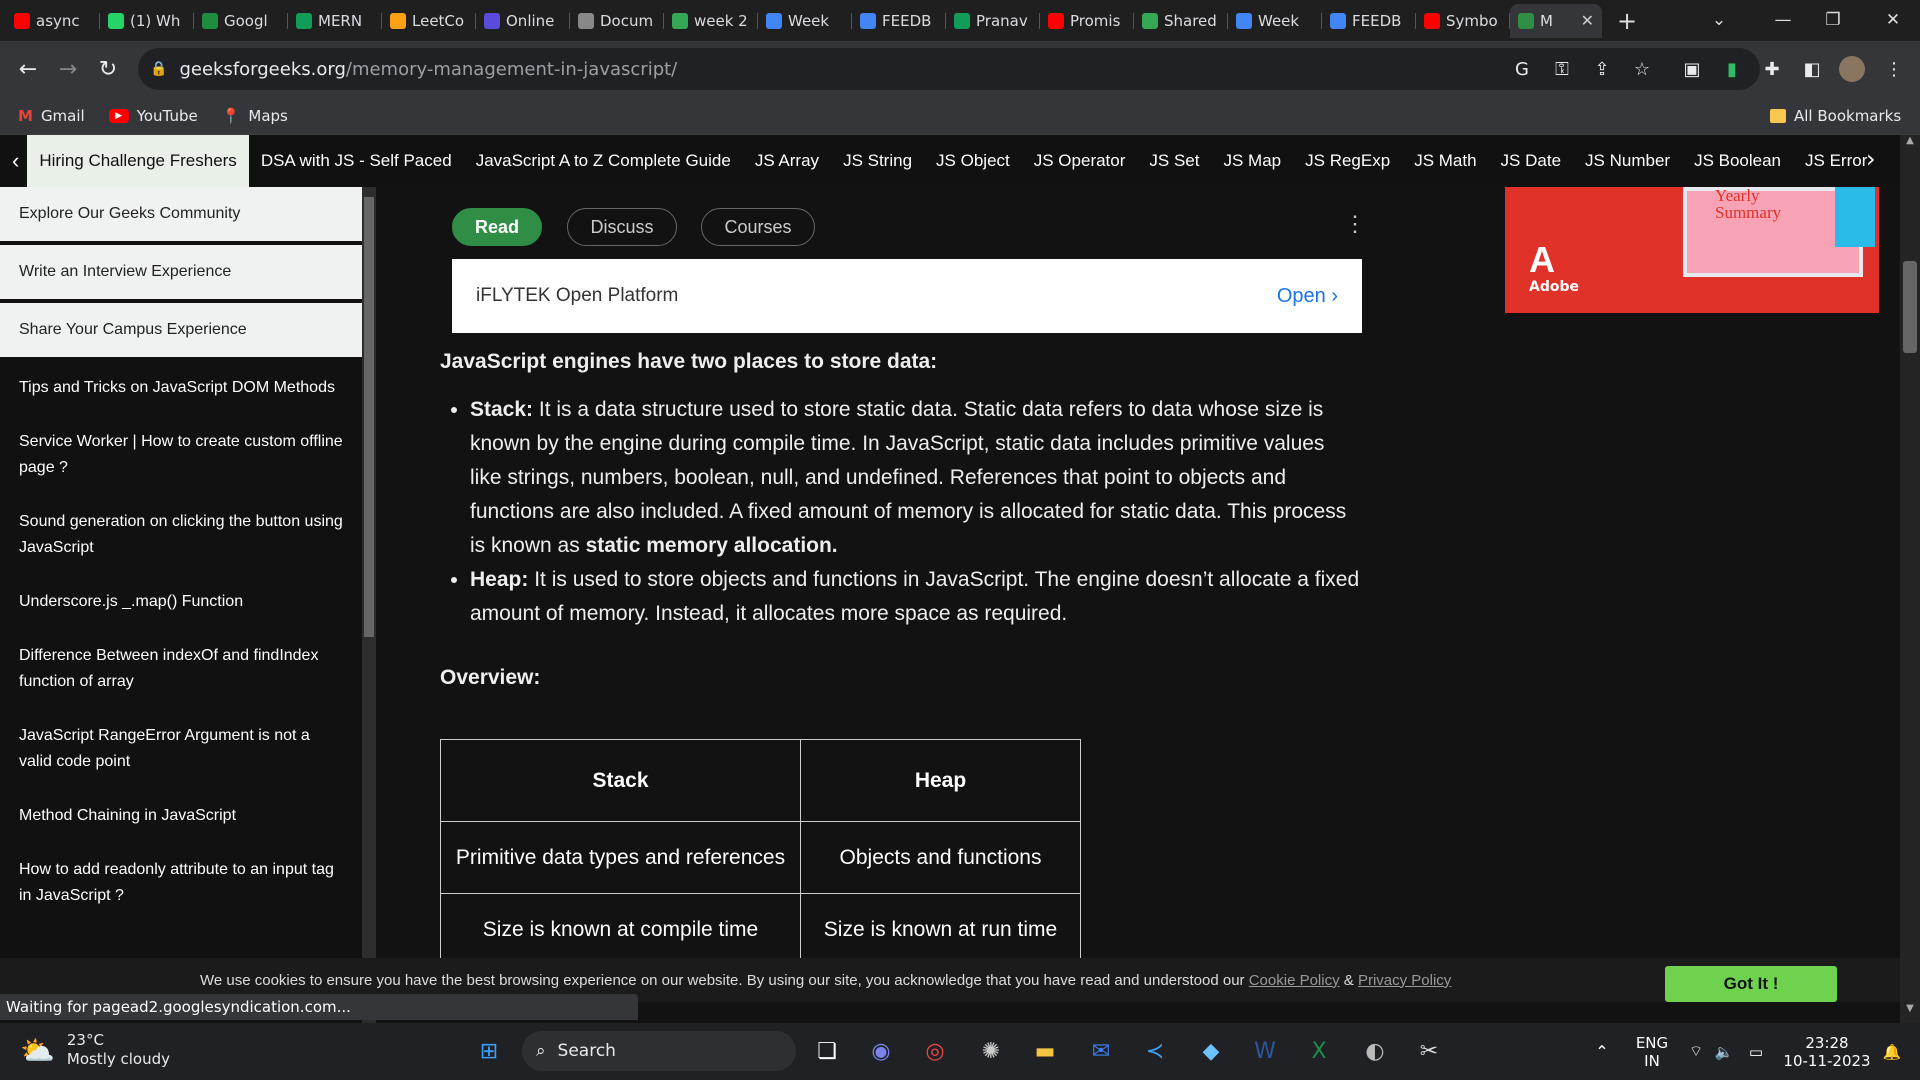 The width and height of the screenshot is (1920, 1080). I want to click on sidebar-item: Write an Interview Experience, so click(181, 272).